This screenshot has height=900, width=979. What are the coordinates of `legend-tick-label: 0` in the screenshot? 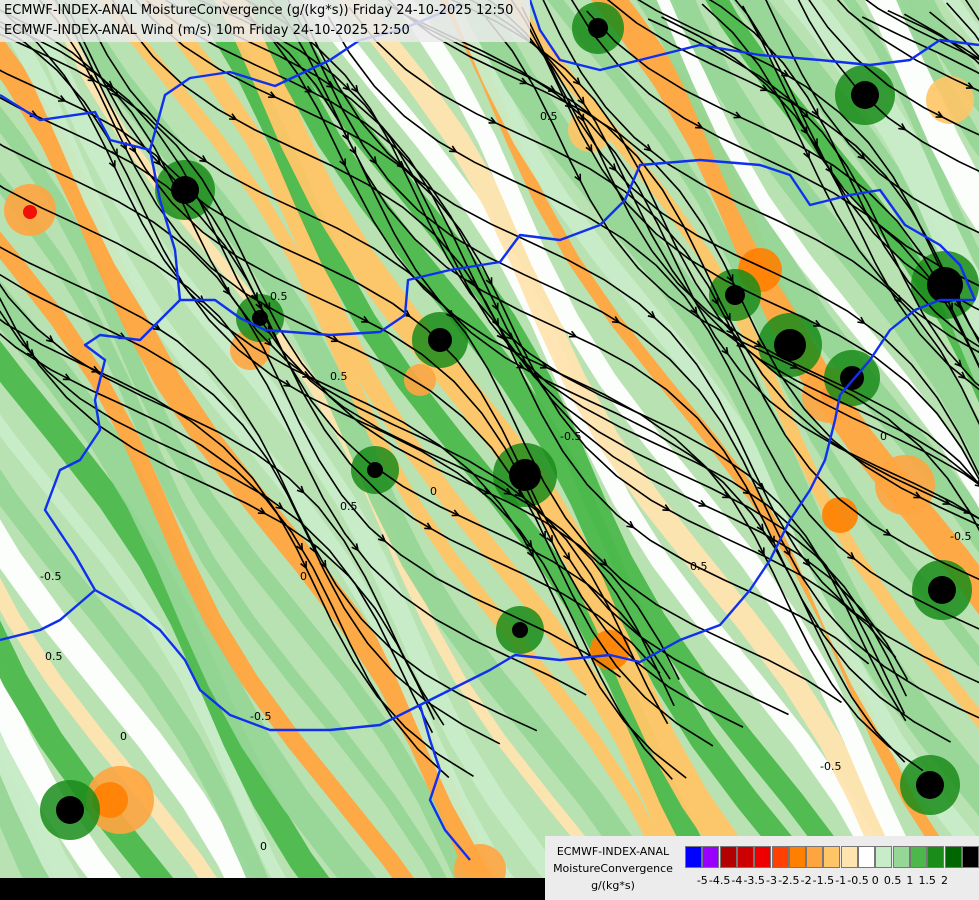 It's located at (875, 880).